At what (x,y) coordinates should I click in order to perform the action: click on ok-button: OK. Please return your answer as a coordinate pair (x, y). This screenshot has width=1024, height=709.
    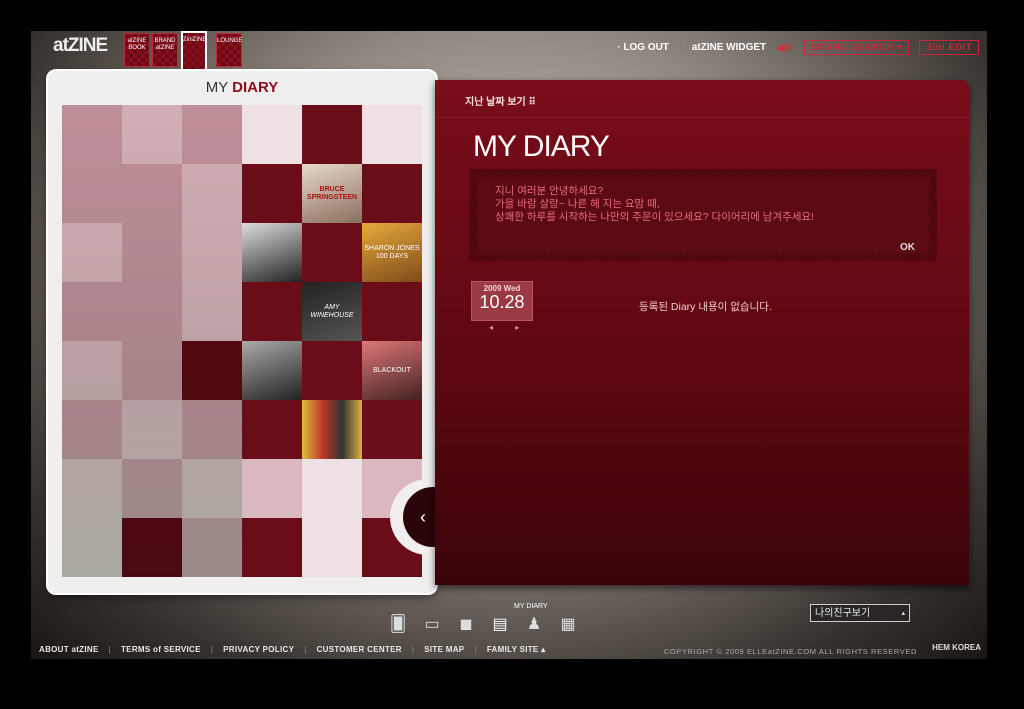
    Looking at the image, I should click on (907, 247).